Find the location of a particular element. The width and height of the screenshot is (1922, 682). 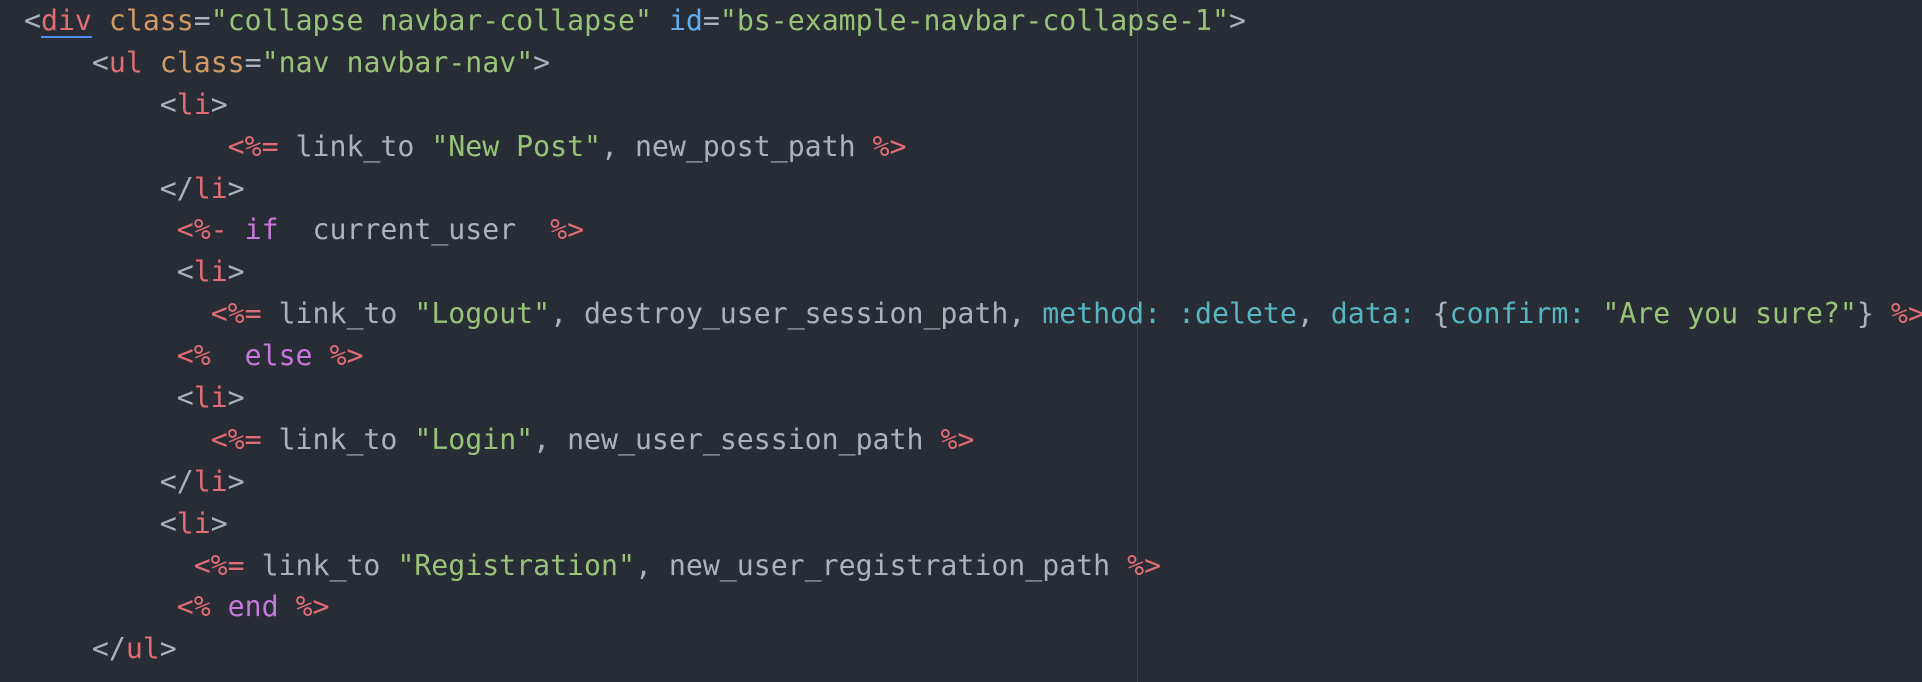

code-token: "collapse navbar-collapse" is located at coordinates (431, 20).